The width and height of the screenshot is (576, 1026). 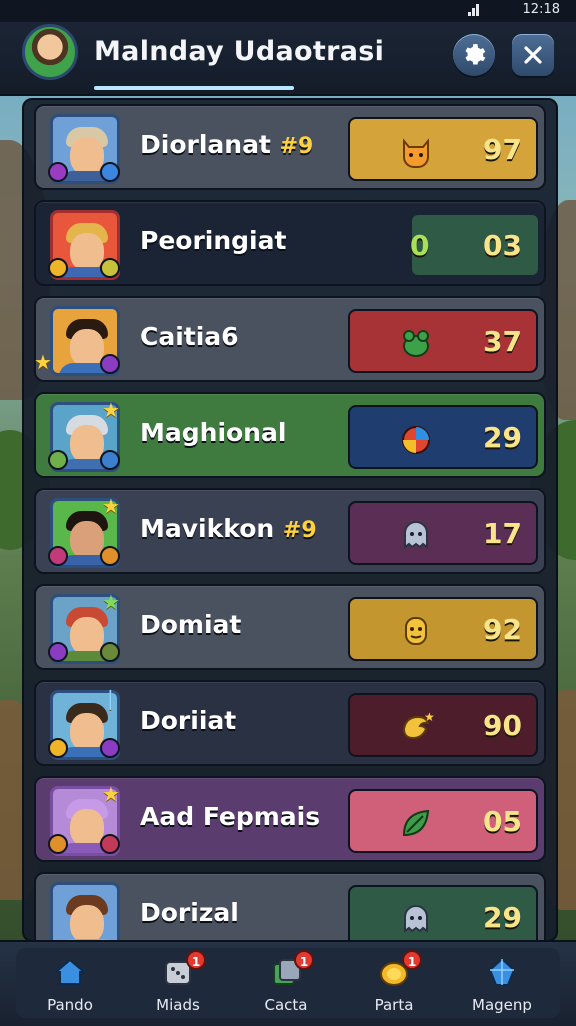 I want to click on player-name: Diorlanat #9, so click(x=227, y=144).